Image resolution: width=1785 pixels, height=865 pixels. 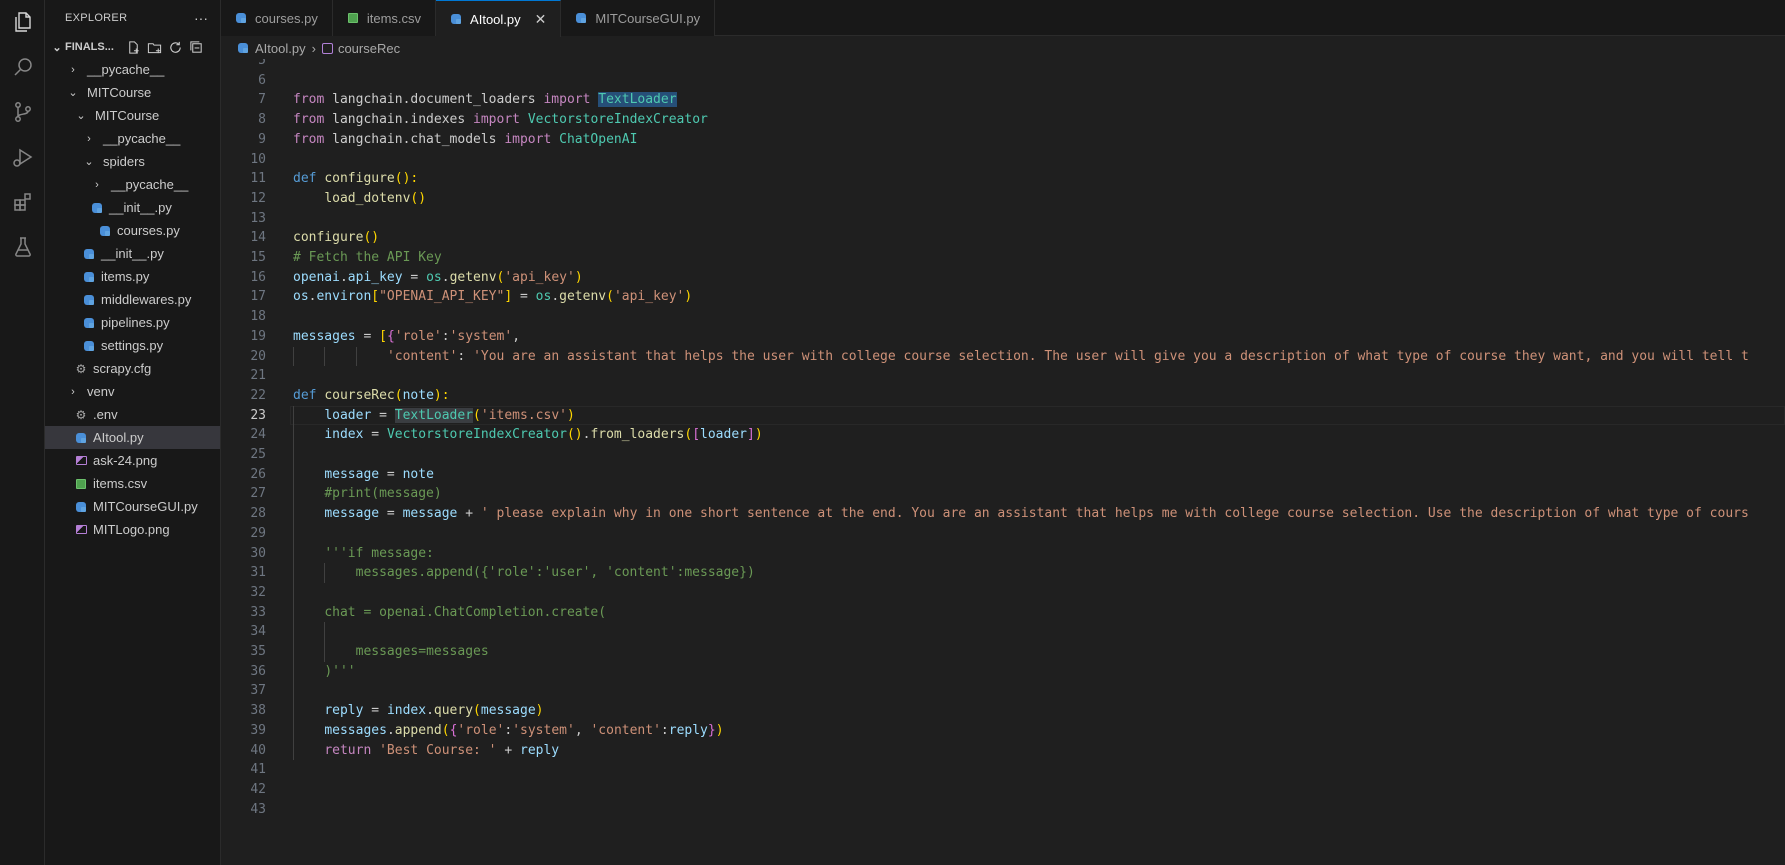 I want to click on extensions-icon, so click(x=22, y=202).